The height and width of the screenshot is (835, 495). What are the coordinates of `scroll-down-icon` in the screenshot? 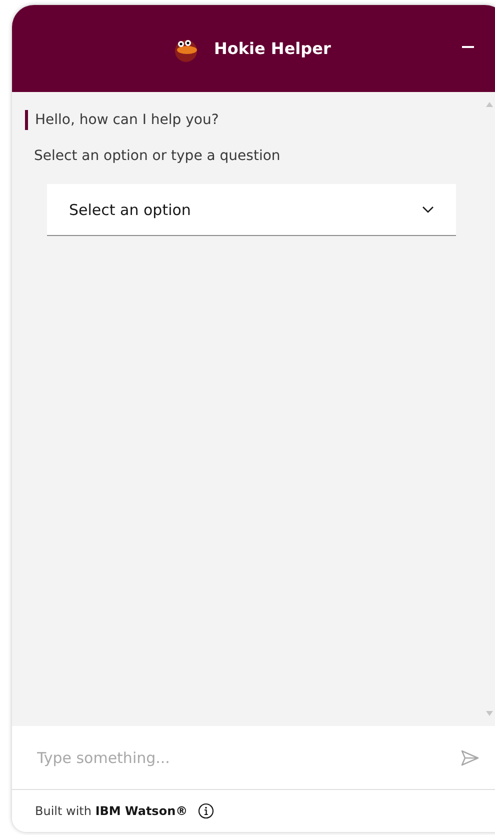 It's located at (489, 713).